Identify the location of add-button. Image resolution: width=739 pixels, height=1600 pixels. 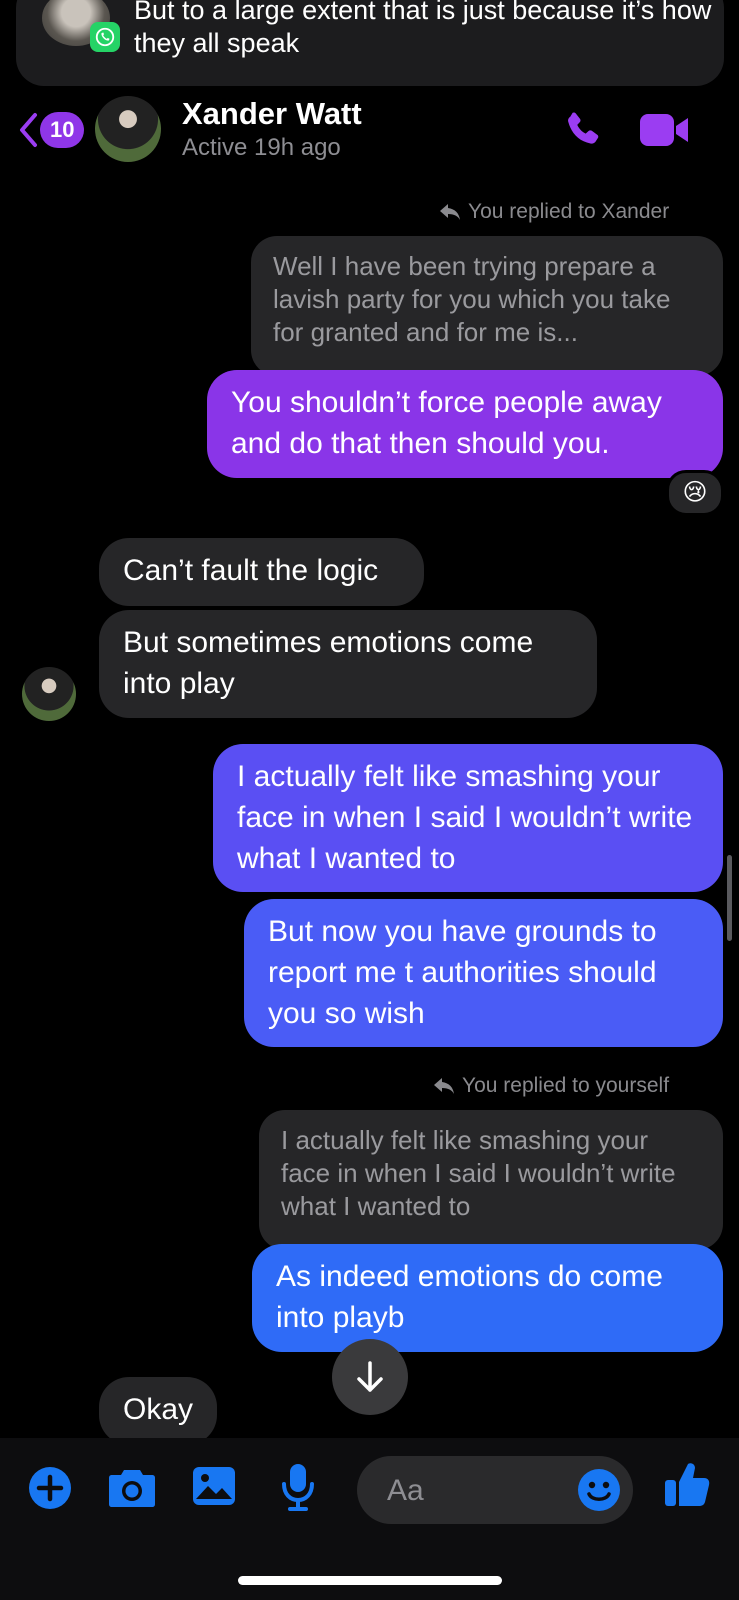
(50, 1488).